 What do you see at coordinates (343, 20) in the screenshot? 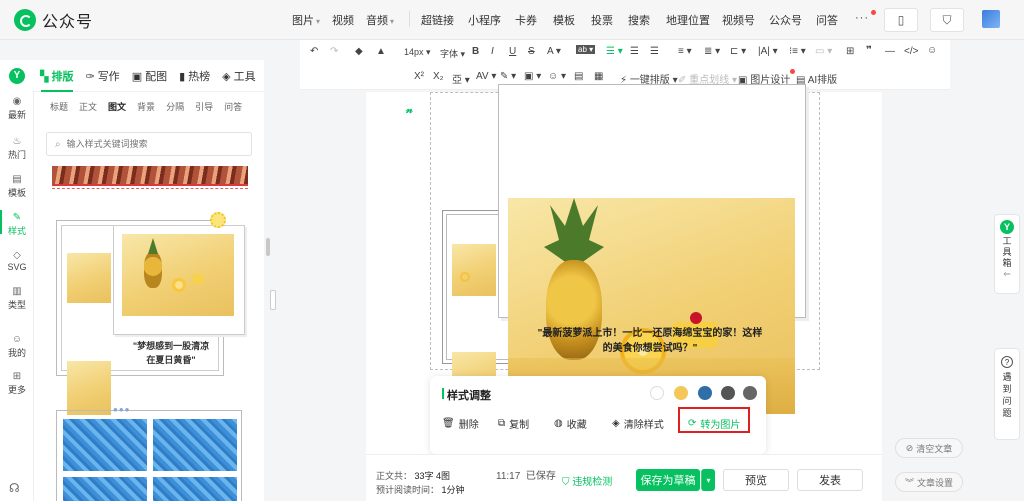
I see `menu-video: 视频` at bounding box center [343, 20].